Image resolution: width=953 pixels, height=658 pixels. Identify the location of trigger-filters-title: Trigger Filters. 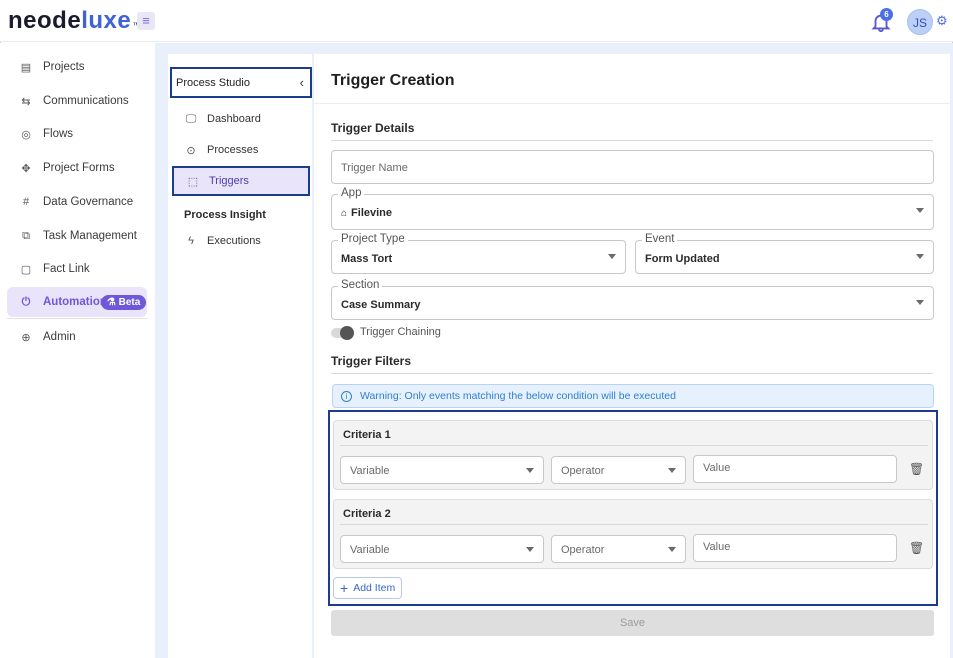
(371, 361).